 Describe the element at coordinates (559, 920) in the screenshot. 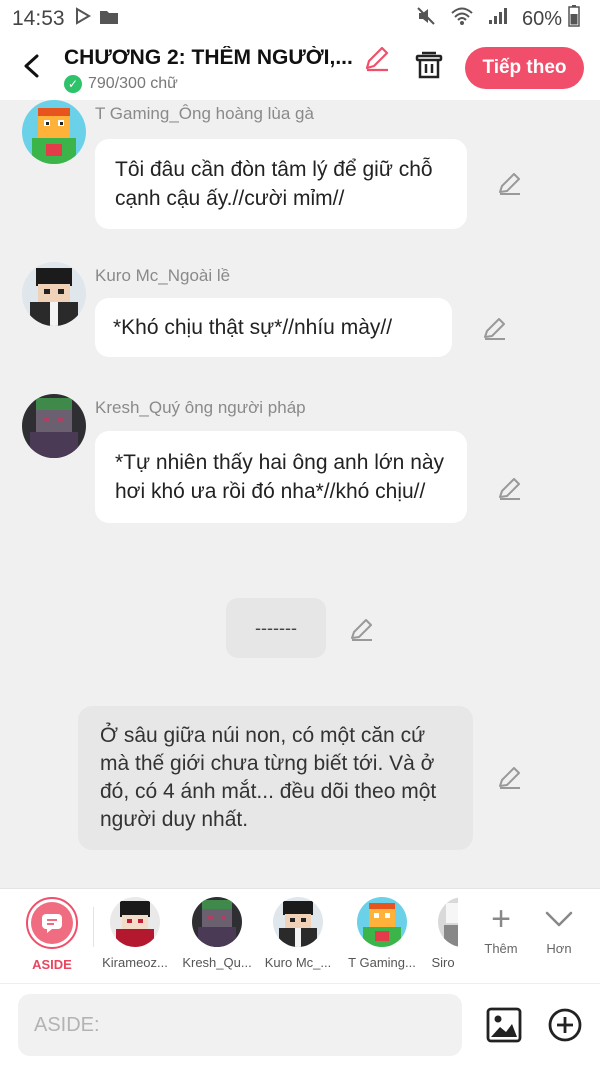

I see `chevron-down-icon` at that location.